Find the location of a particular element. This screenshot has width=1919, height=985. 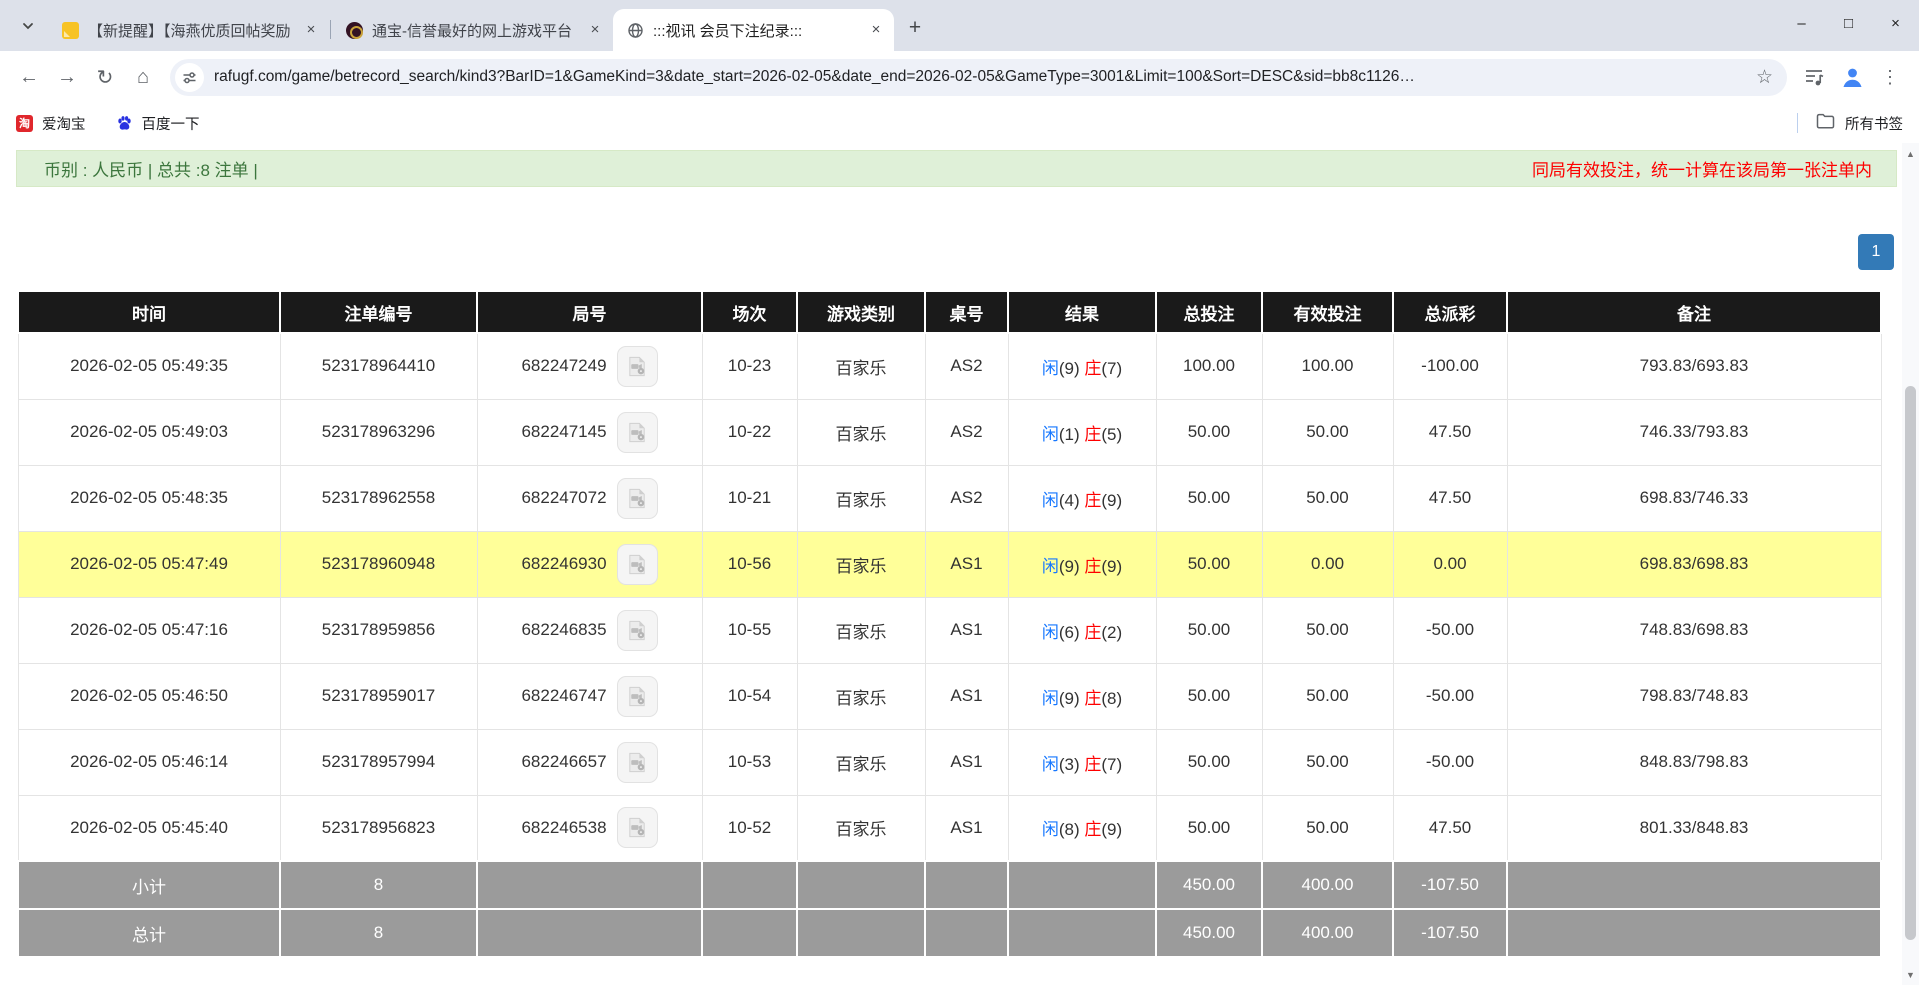

cell-round-id: 682247145 is located at coordinates (589, 432).